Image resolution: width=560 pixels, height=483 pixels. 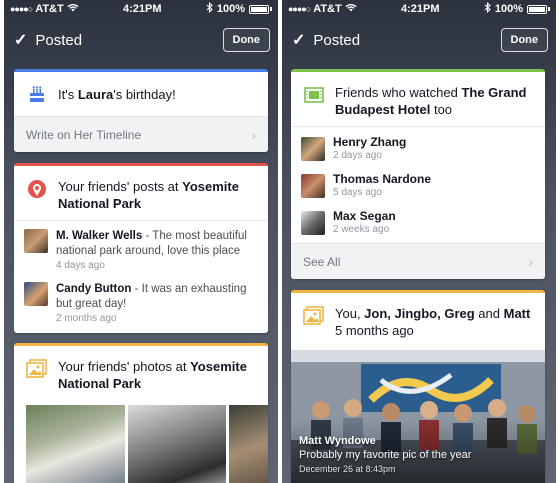 I want to click on friend-time: 2 weeks ago, so click(x=361, y=229).